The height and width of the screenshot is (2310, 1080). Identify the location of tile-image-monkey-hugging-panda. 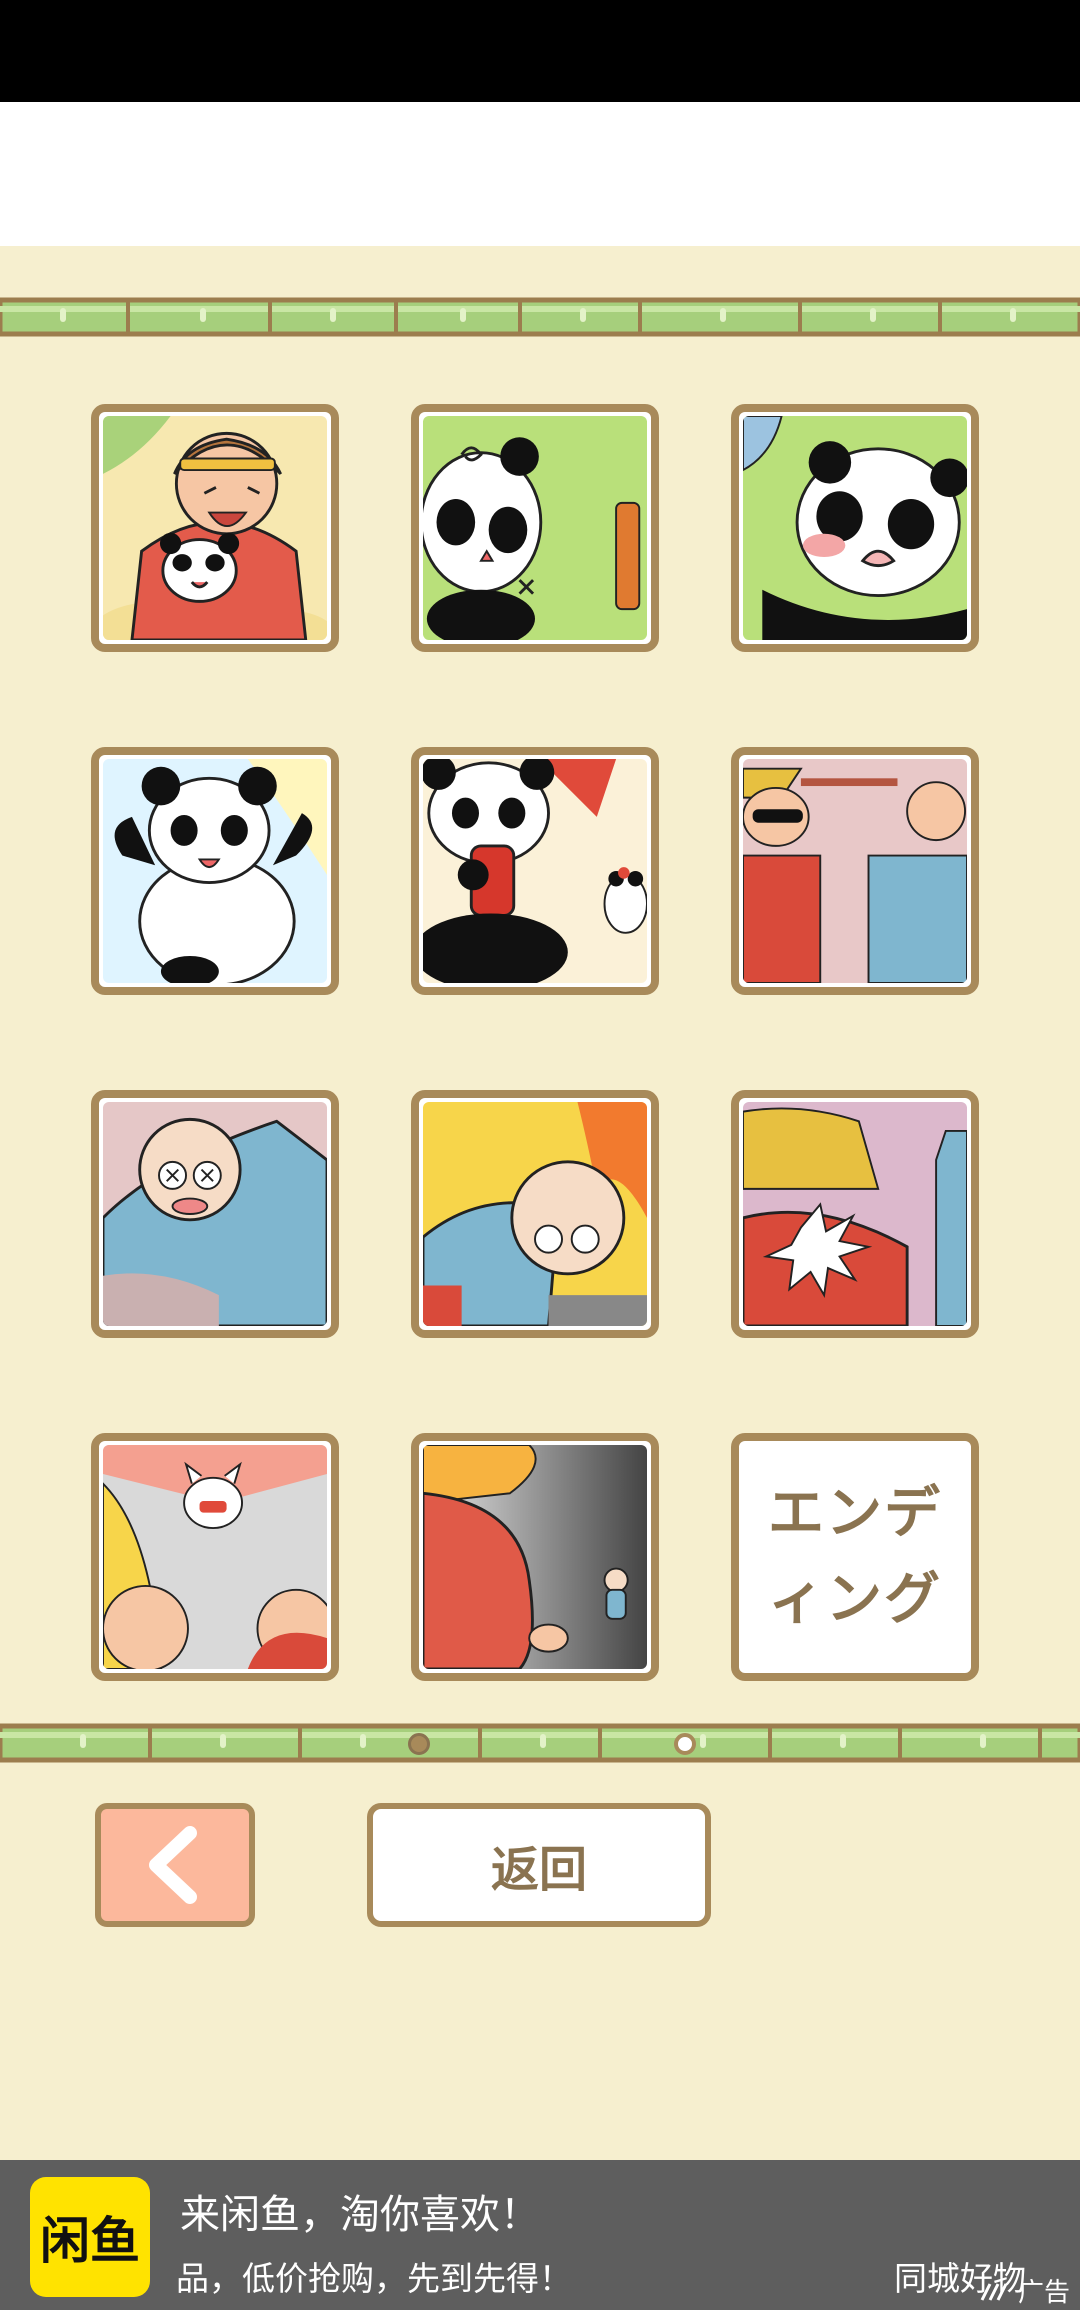
(215, 528).